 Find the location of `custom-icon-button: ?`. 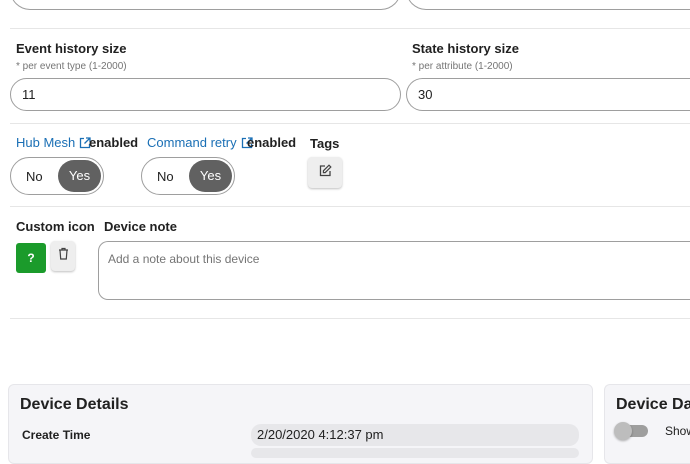

custom-icon-button: ? is located at coordinates (31, 258).